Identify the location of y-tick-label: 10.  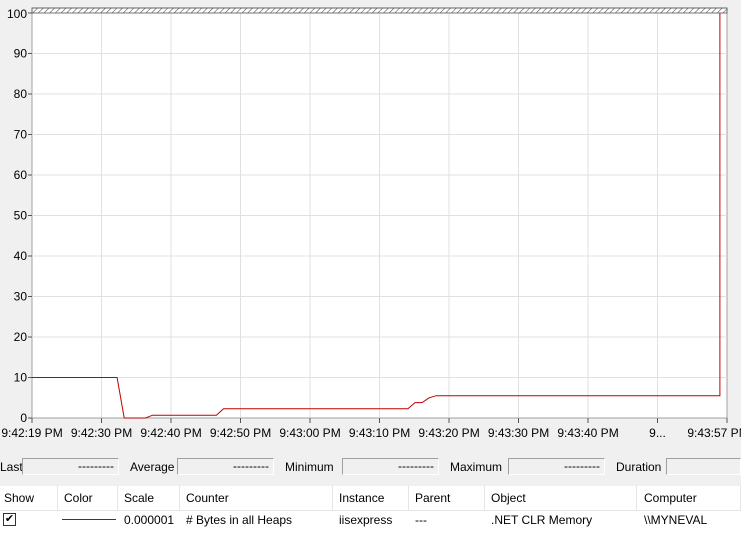
(21, 378).